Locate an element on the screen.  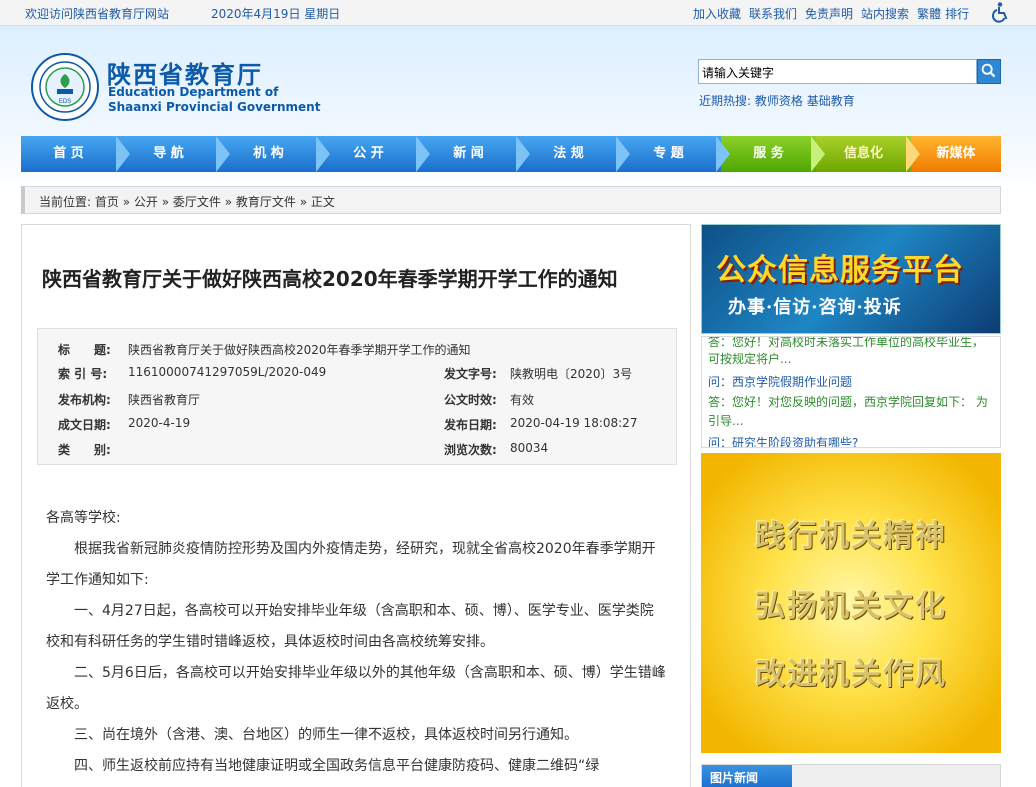
welcome-text: 欢迎访问陕西省教育厅网站 is located at coordinates (97, 14).